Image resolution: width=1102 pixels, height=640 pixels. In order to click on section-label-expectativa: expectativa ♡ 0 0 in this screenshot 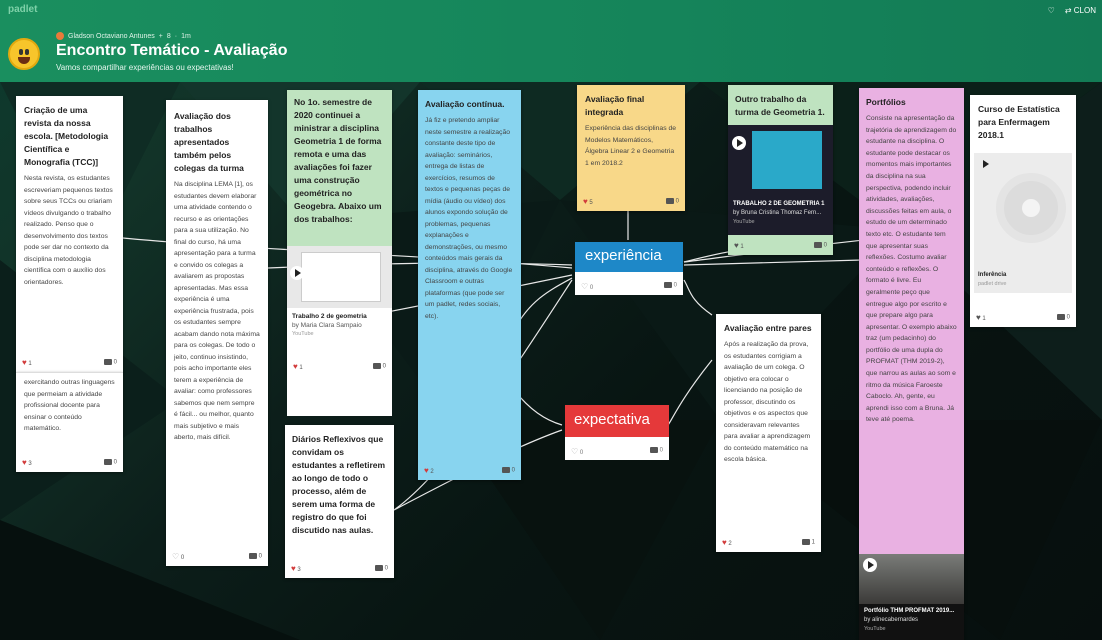, I will do `click(617, 432)`.